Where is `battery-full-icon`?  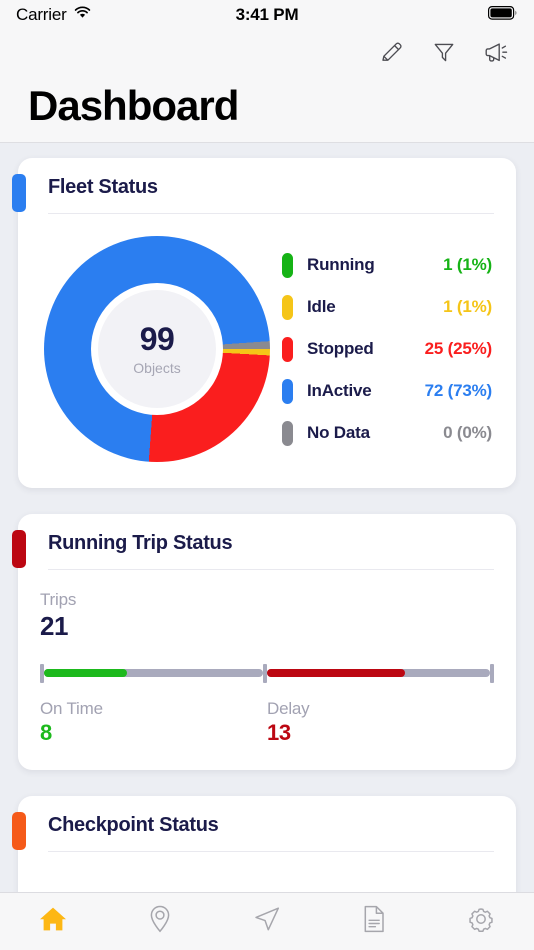 battery-full-icon is located at coordinates (503, 15).